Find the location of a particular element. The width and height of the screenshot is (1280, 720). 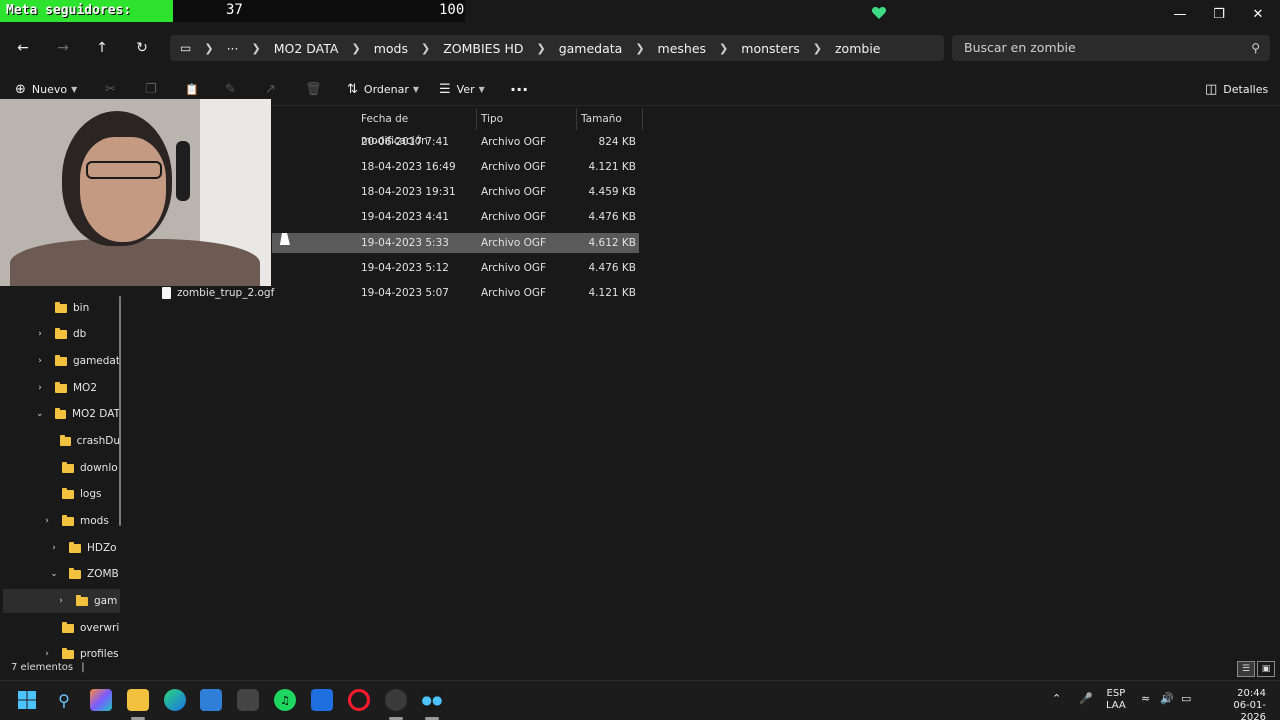

copy-icon: ❐ is located at coordinates (151, 89).